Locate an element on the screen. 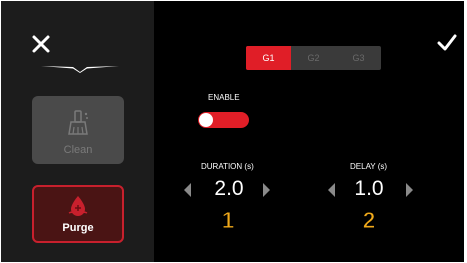 The width and height of the screenshot is (467, 263). purge-drop-icon is located at coordinates (78, 206).